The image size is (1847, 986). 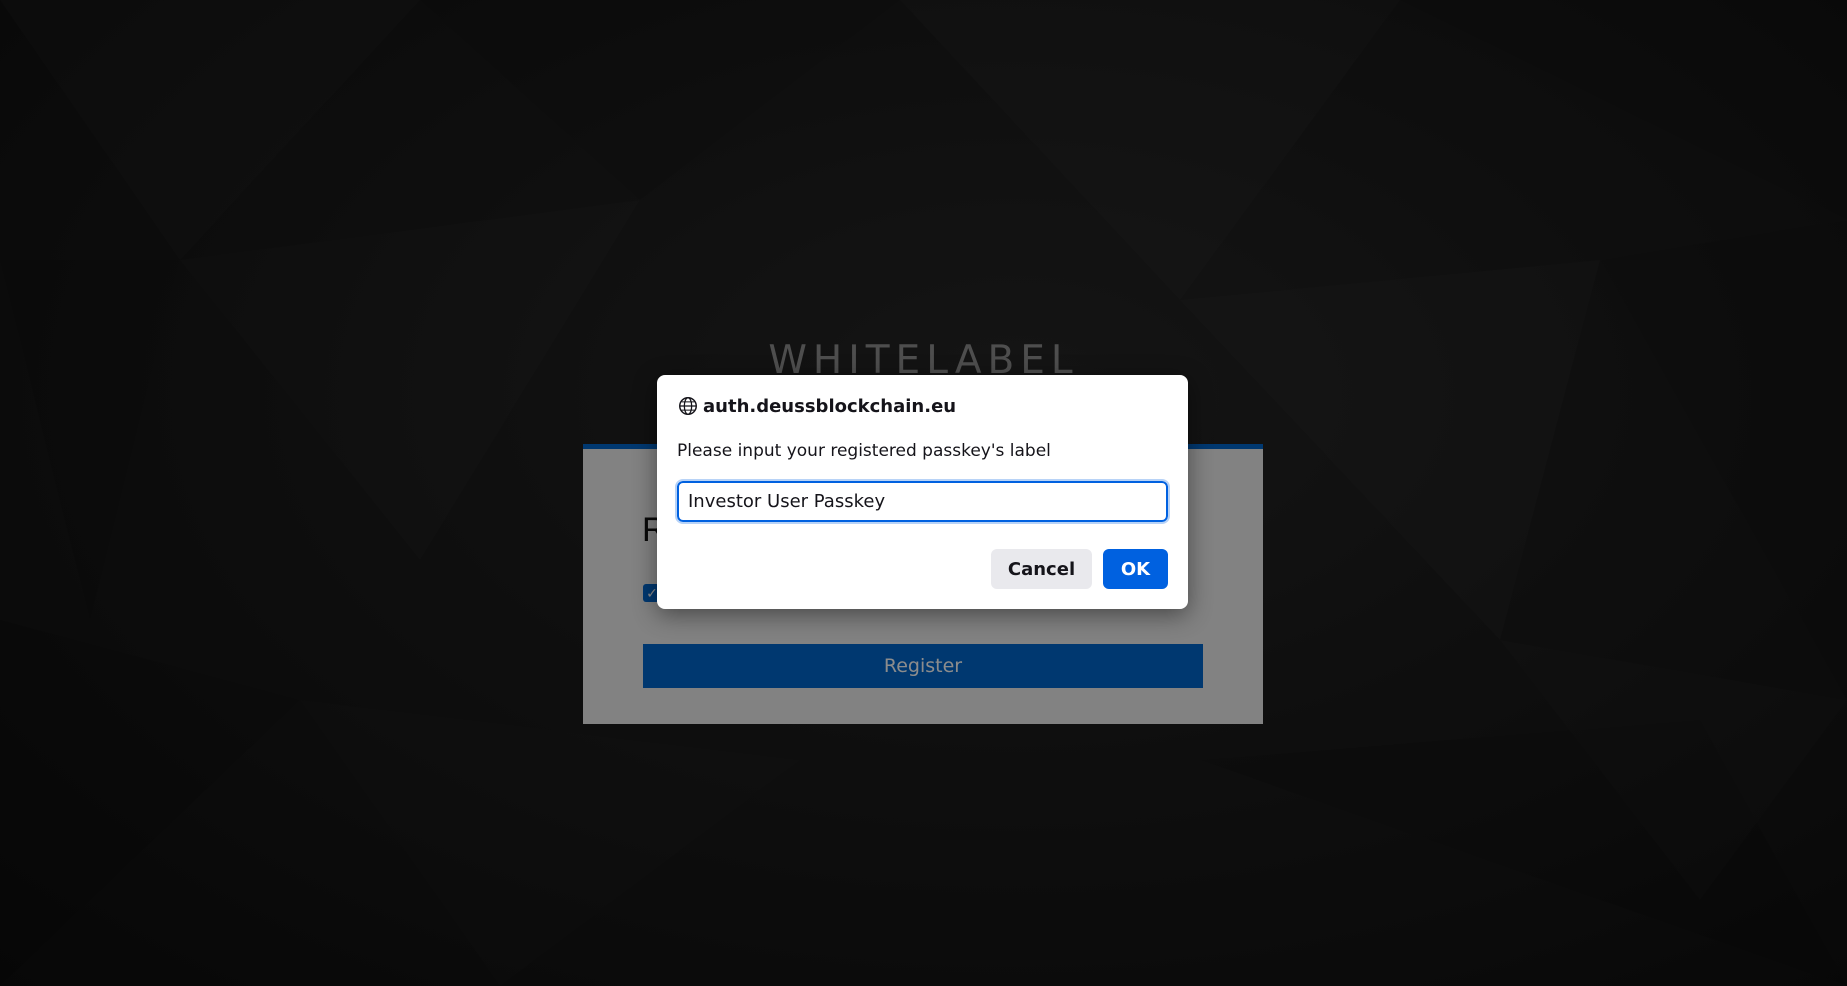 I want to click on dialog-origin: auth.deussblockchain.eu, so click(x=816, y=406).